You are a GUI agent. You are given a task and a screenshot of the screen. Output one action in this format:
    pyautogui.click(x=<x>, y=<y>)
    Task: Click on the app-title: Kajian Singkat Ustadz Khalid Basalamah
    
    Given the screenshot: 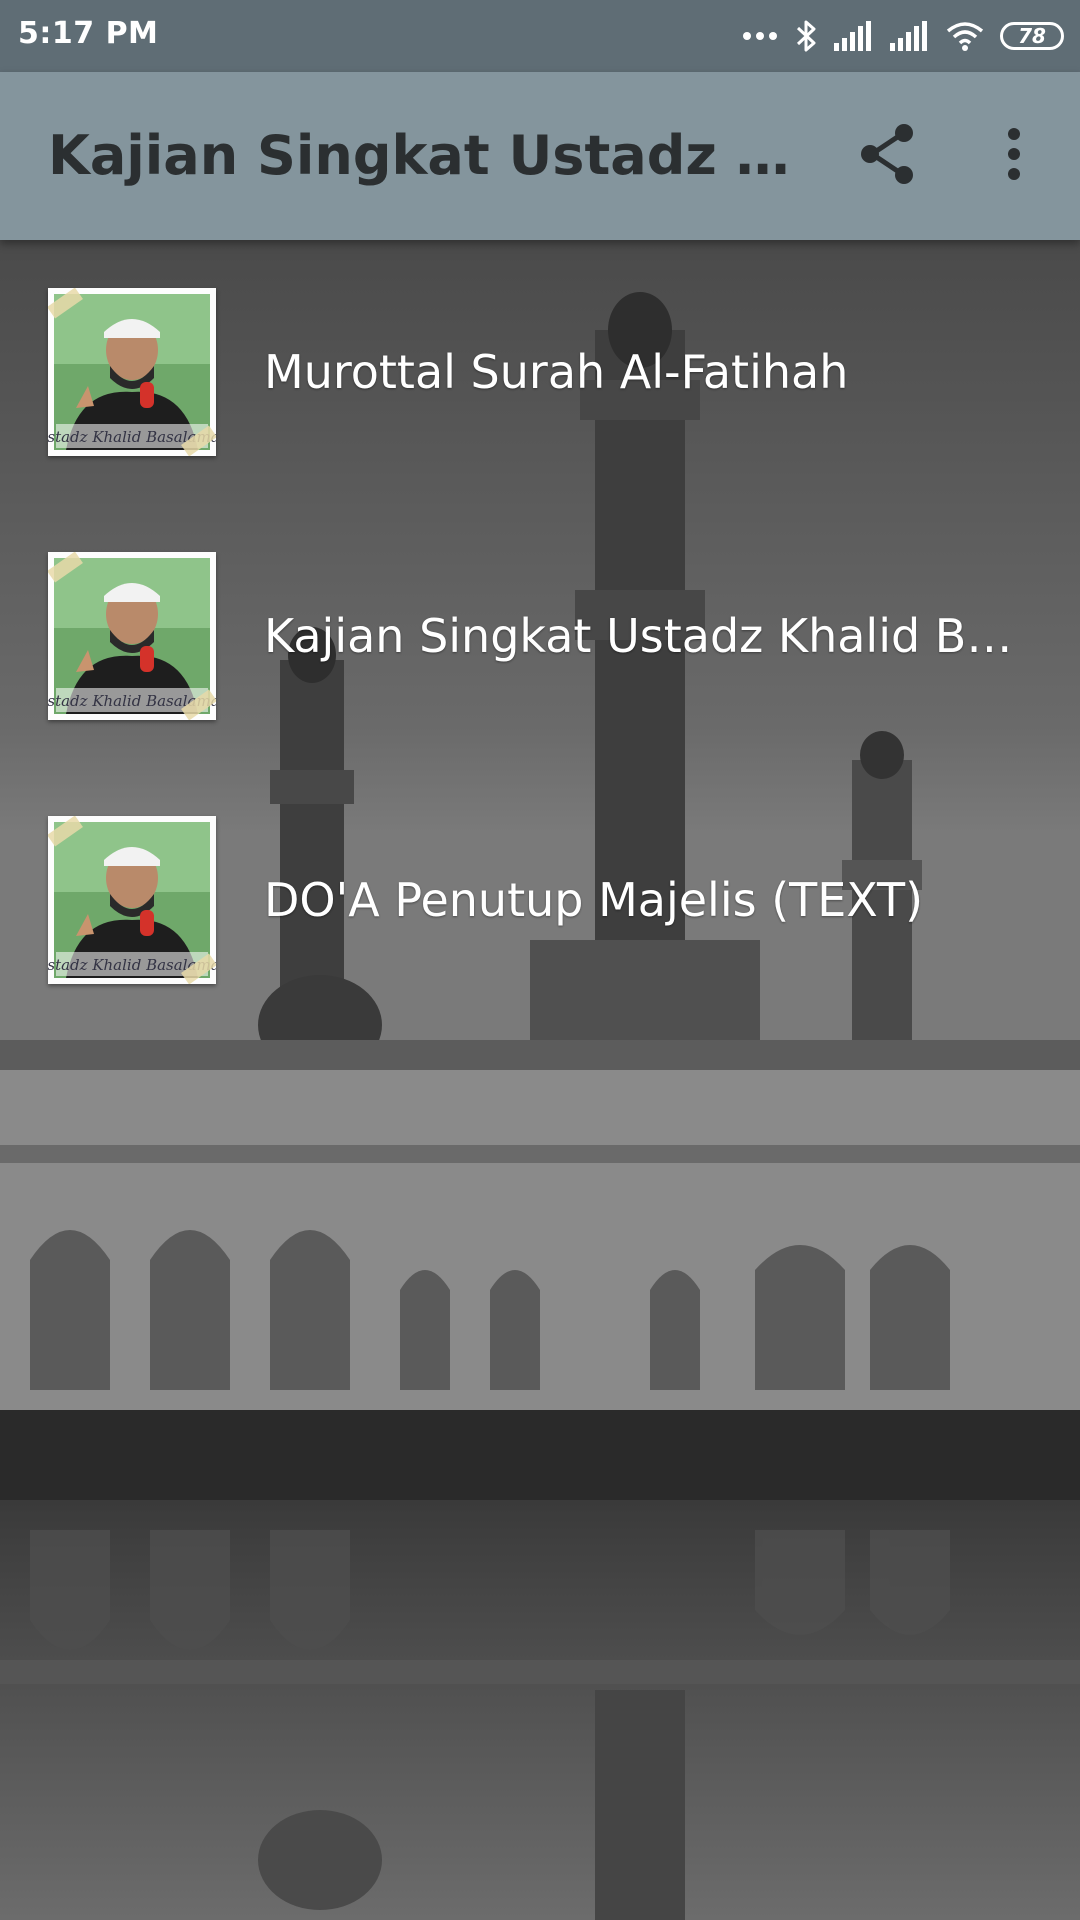 What is the action you would take?
    pyautogui.click(x=423, y=155)
    